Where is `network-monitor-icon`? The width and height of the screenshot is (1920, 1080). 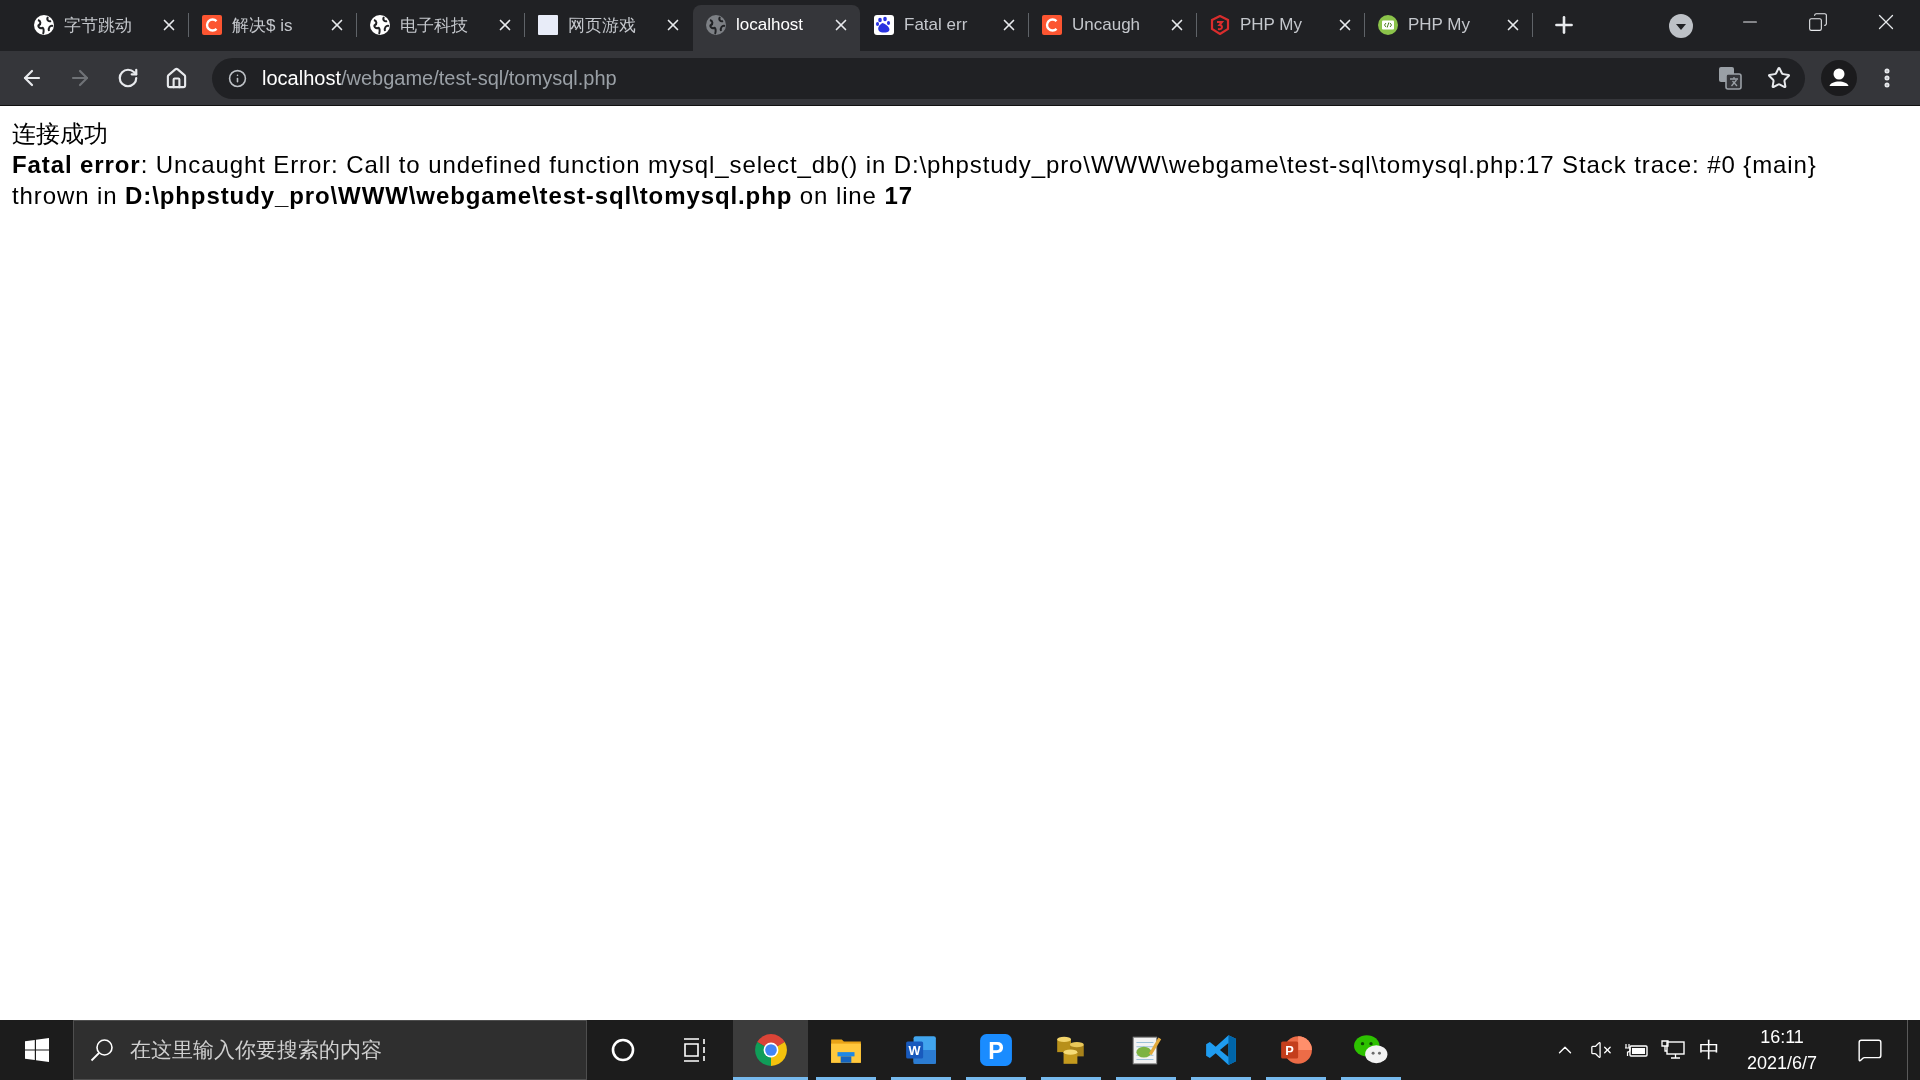
network-monitor-icon is located at coordinates (1673, 1050).